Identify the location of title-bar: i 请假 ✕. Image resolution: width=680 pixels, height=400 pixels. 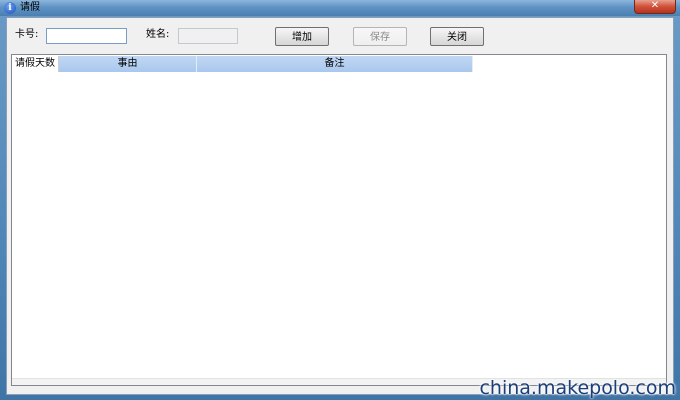
(340, 8).